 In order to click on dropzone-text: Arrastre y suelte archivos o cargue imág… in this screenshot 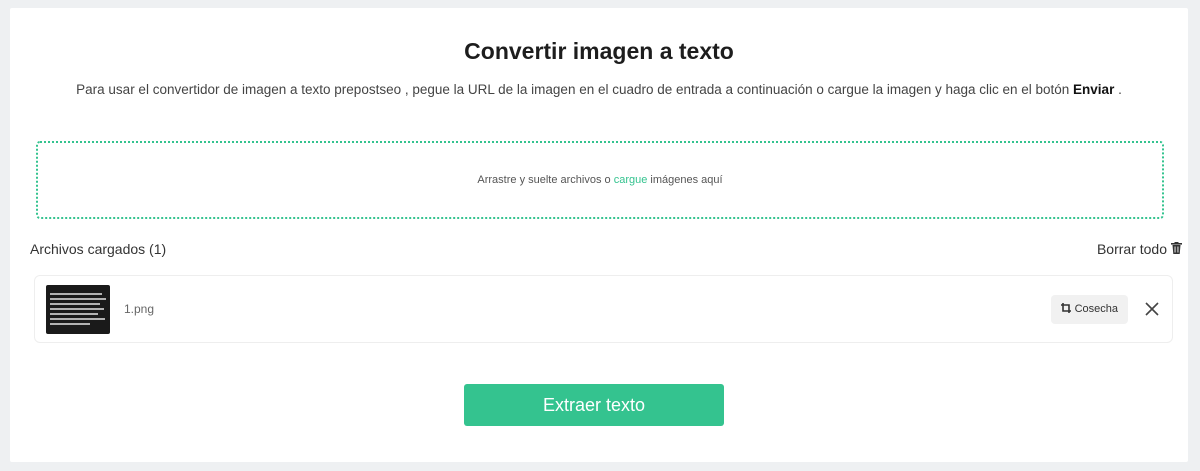, I will do `click(599, 180)`.